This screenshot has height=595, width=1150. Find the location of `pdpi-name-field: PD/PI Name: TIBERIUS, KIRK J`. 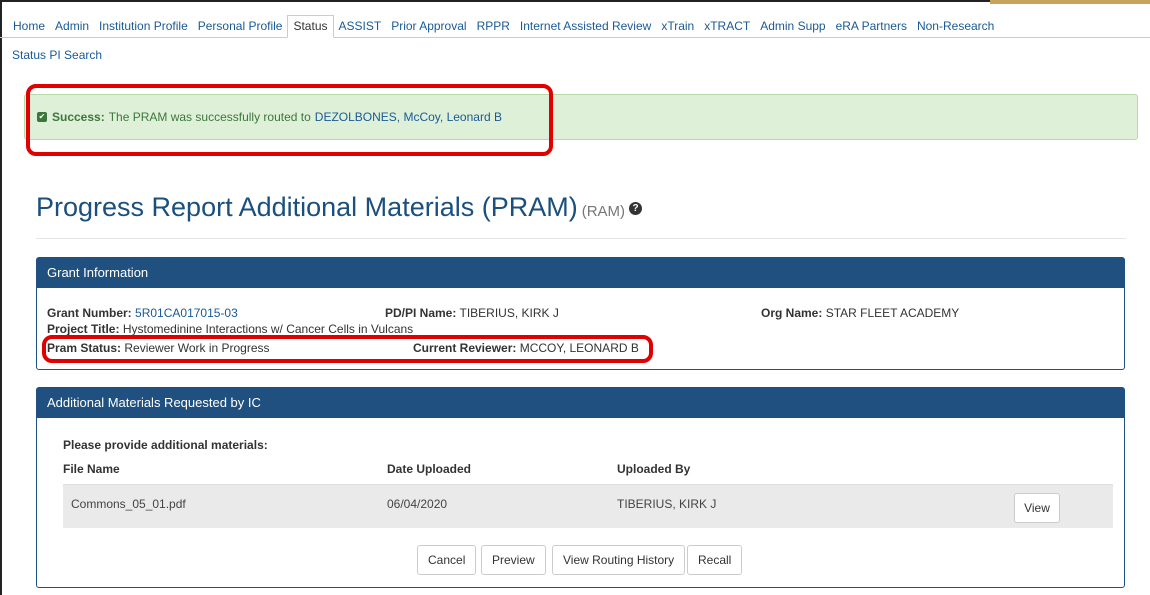

pdpi-name-field: PD/PI Name: TIBERIUS, KIRK J is located at coordinates (472, 313).